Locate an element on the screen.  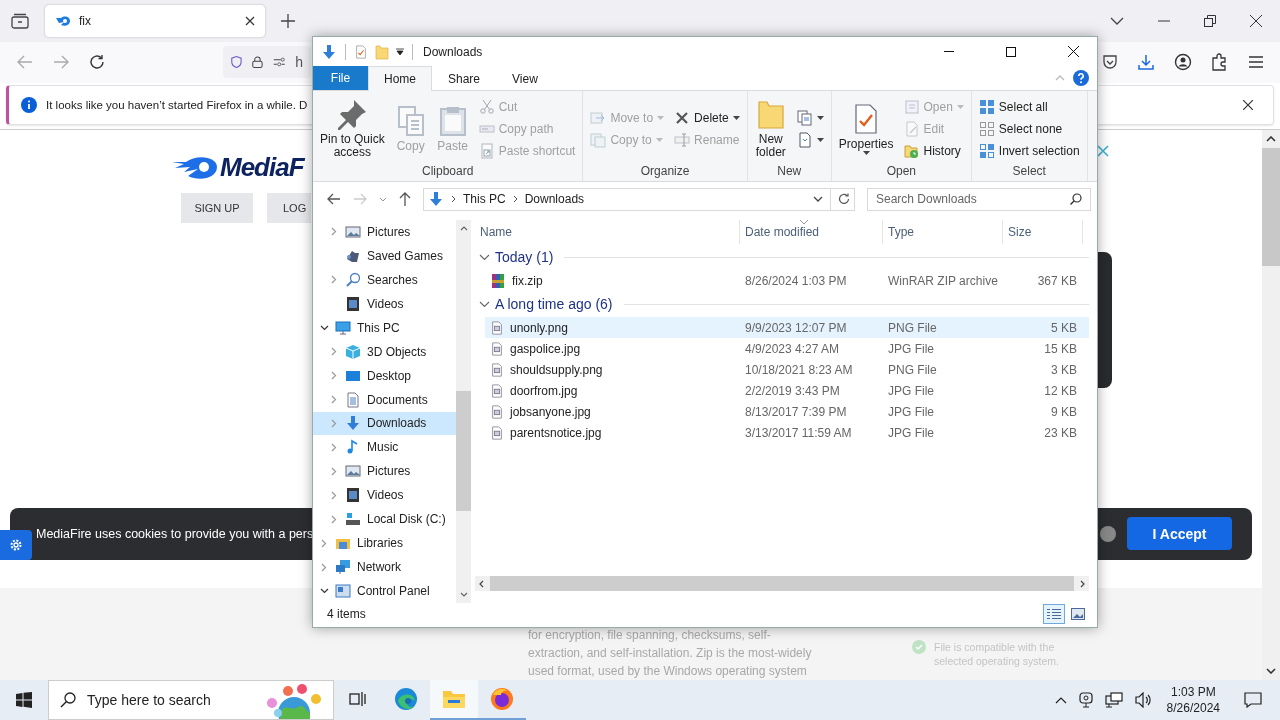
pocket-icon is located at coordinates (1110, 62).